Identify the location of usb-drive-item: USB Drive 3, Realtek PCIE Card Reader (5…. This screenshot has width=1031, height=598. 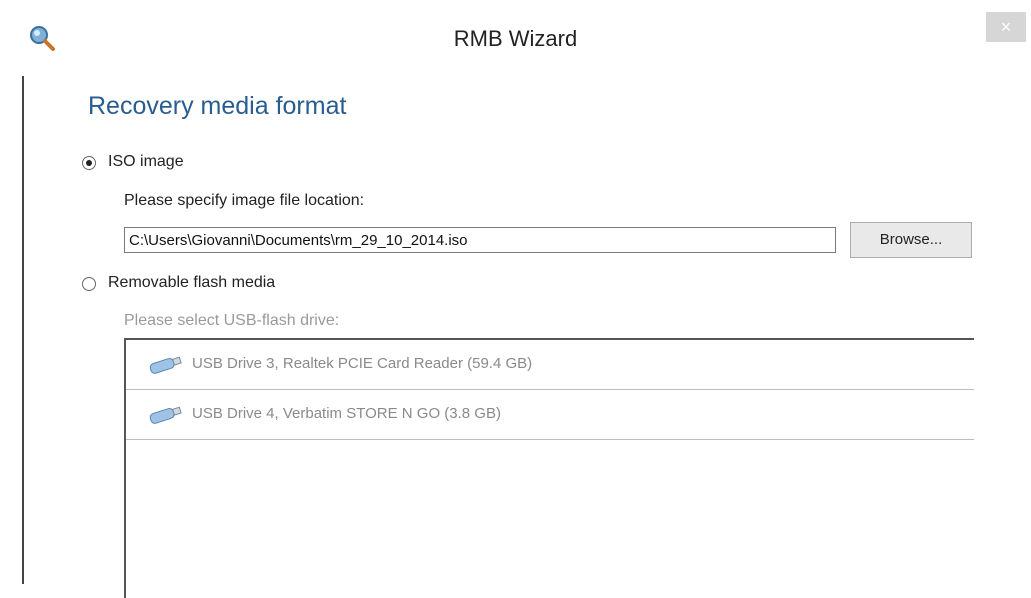
(550, 365).